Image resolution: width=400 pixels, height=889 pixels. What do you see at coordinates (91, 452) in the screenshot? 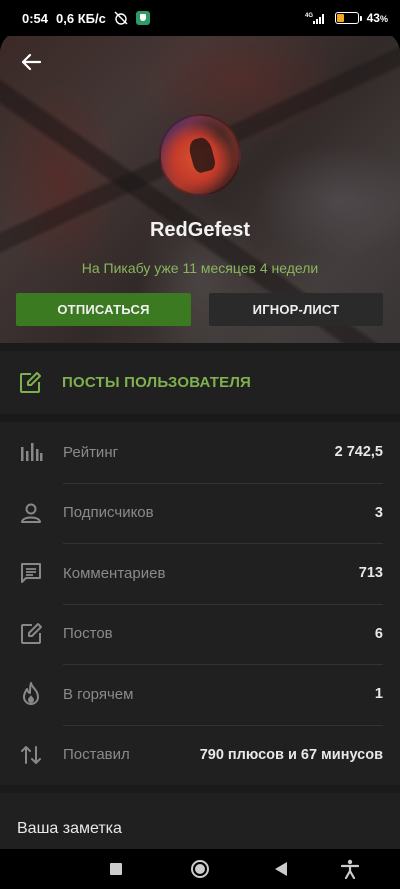
I see `stat-label: Рейтинг` at bounding box center [91, 452].